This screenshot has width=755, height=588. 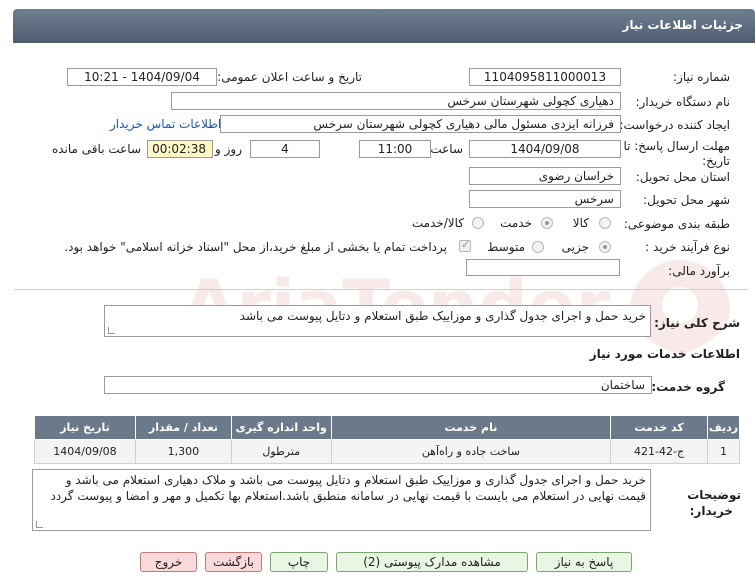 I want to click on announce-datetime-field: 1404/09/04 - 10:21, so click(x=142, y=77).